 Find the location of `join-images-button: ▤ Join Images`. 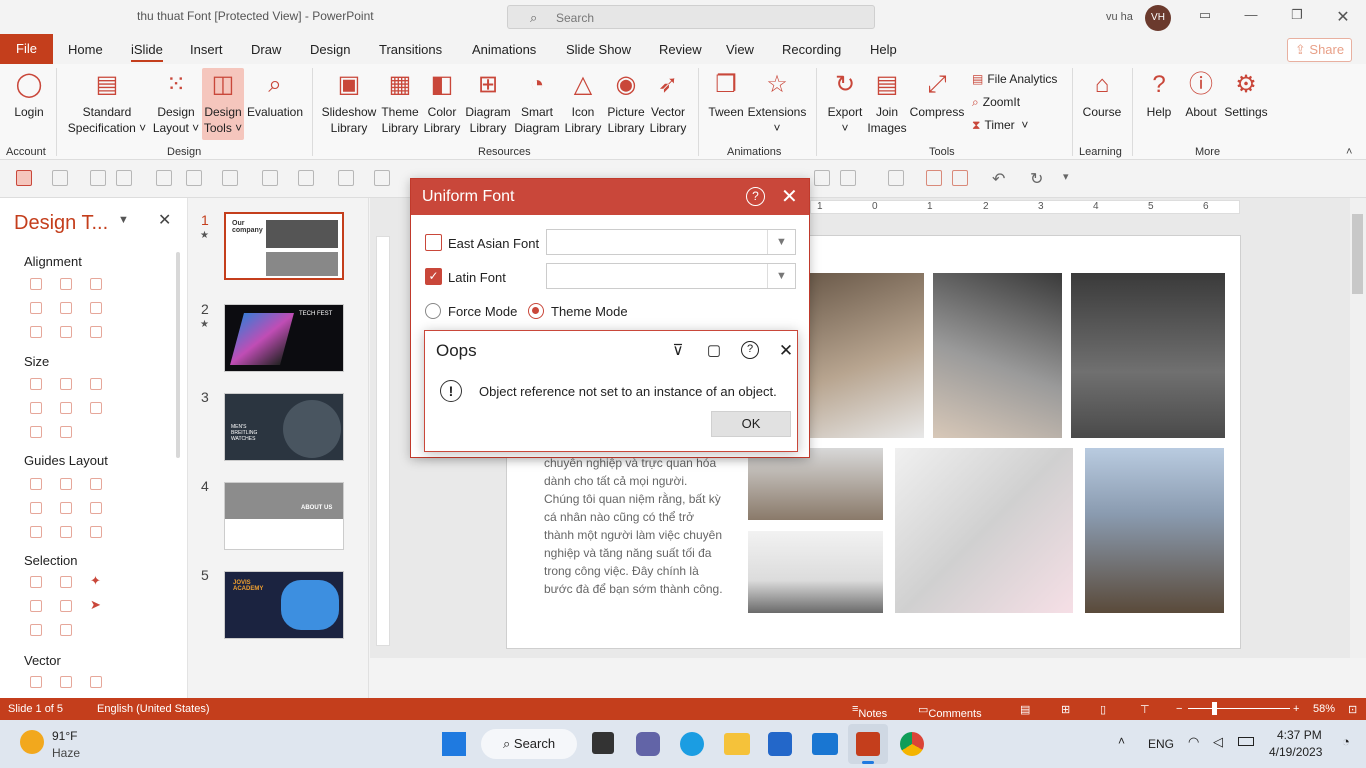

join-images-button: ▤ Join Images is located at coordinates (887, 103).